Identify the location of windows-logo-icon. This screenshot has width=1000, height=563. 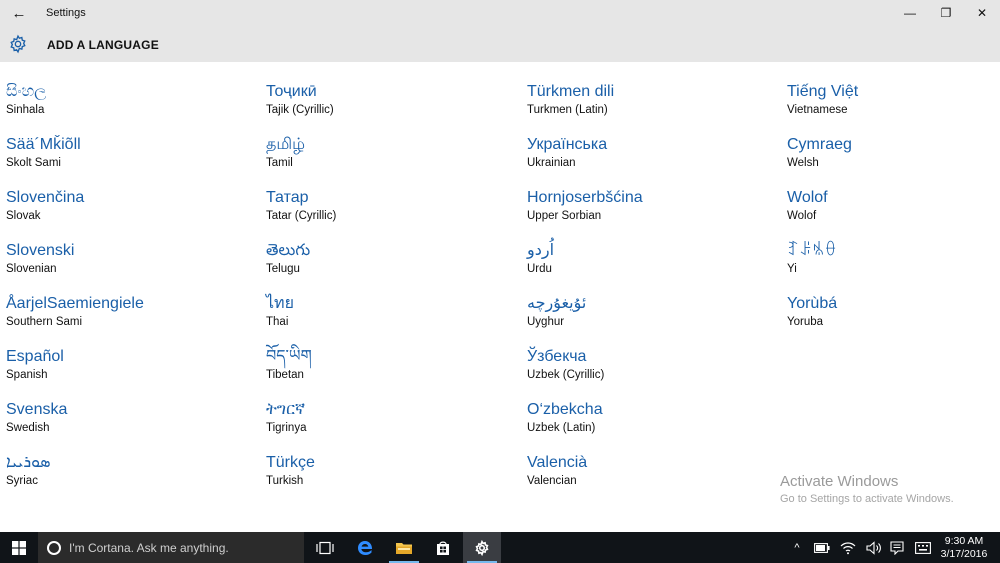
(19, 547).